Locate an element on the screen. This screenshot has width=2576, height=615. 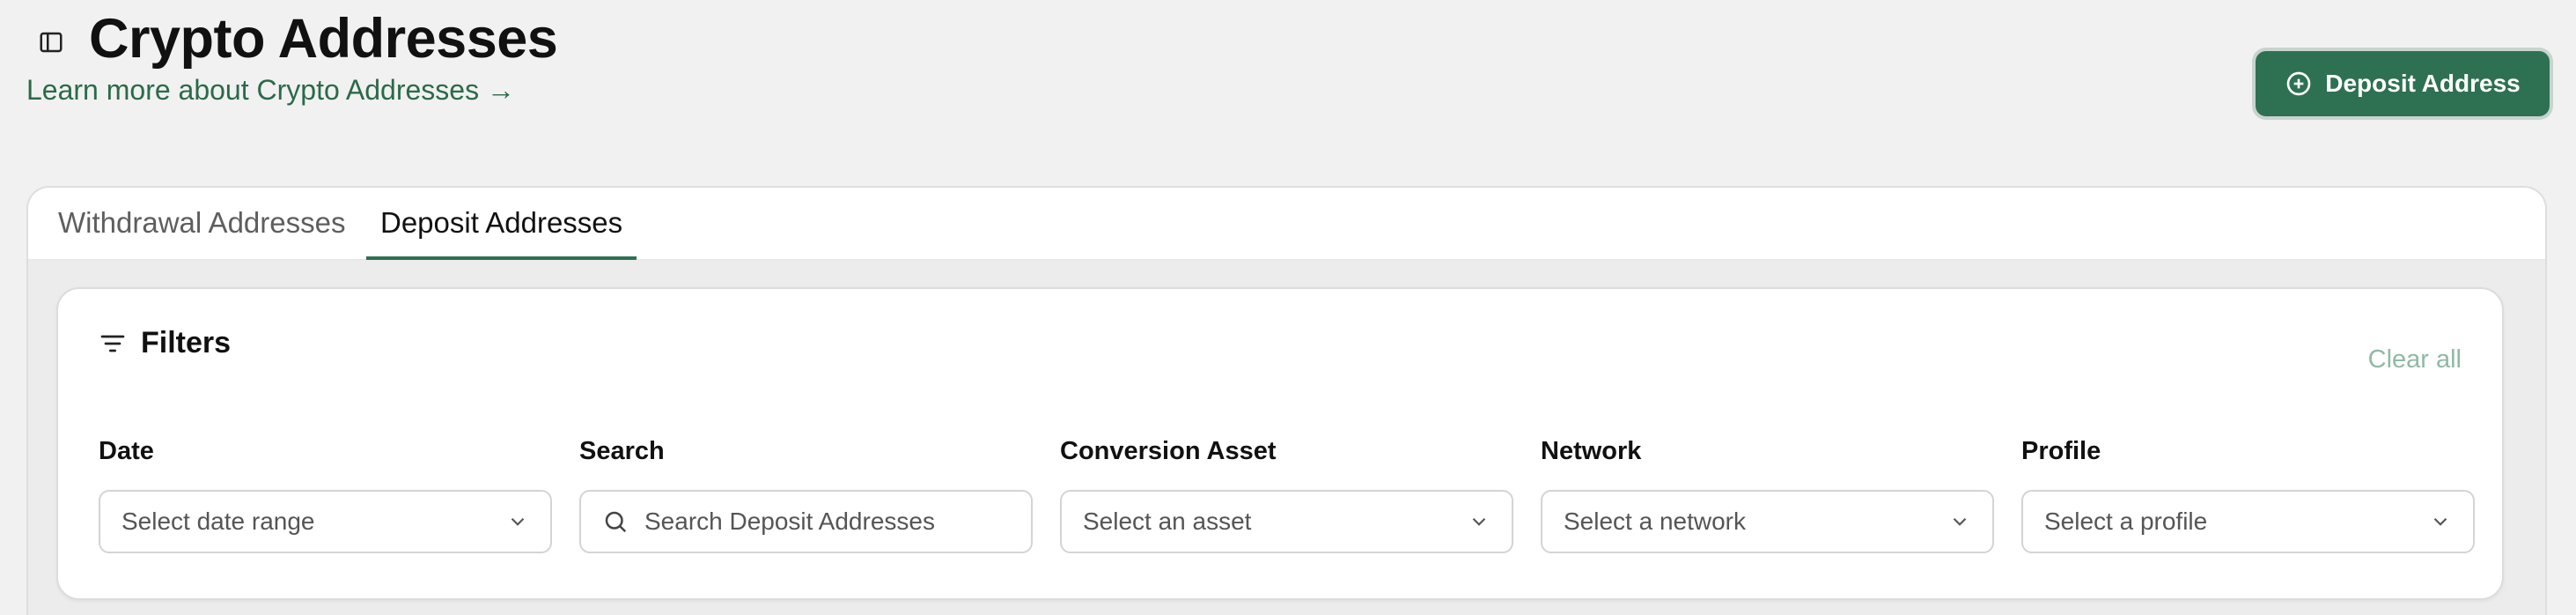
clear-all-button: Clear all is located at coordinates (2415, 360).